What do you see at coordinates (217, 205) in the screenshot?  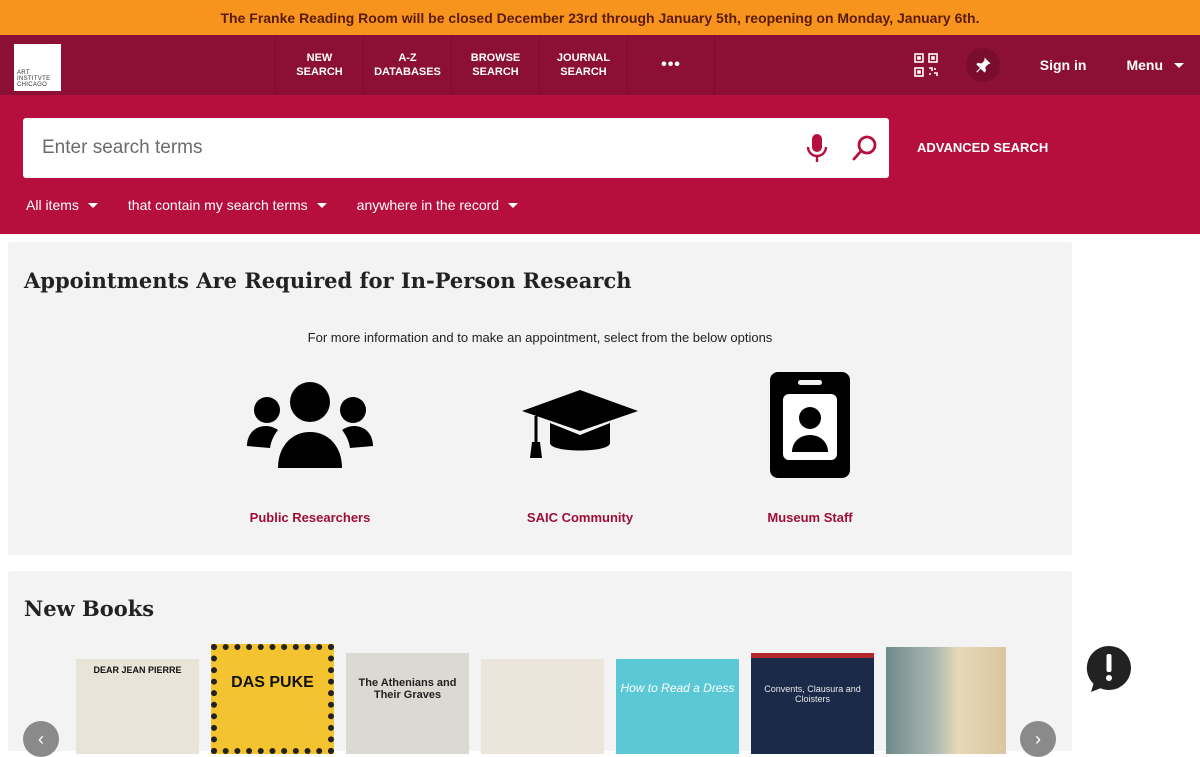 I see `filter-match-label: that contain my search terms` at bounding box center [217, 205].